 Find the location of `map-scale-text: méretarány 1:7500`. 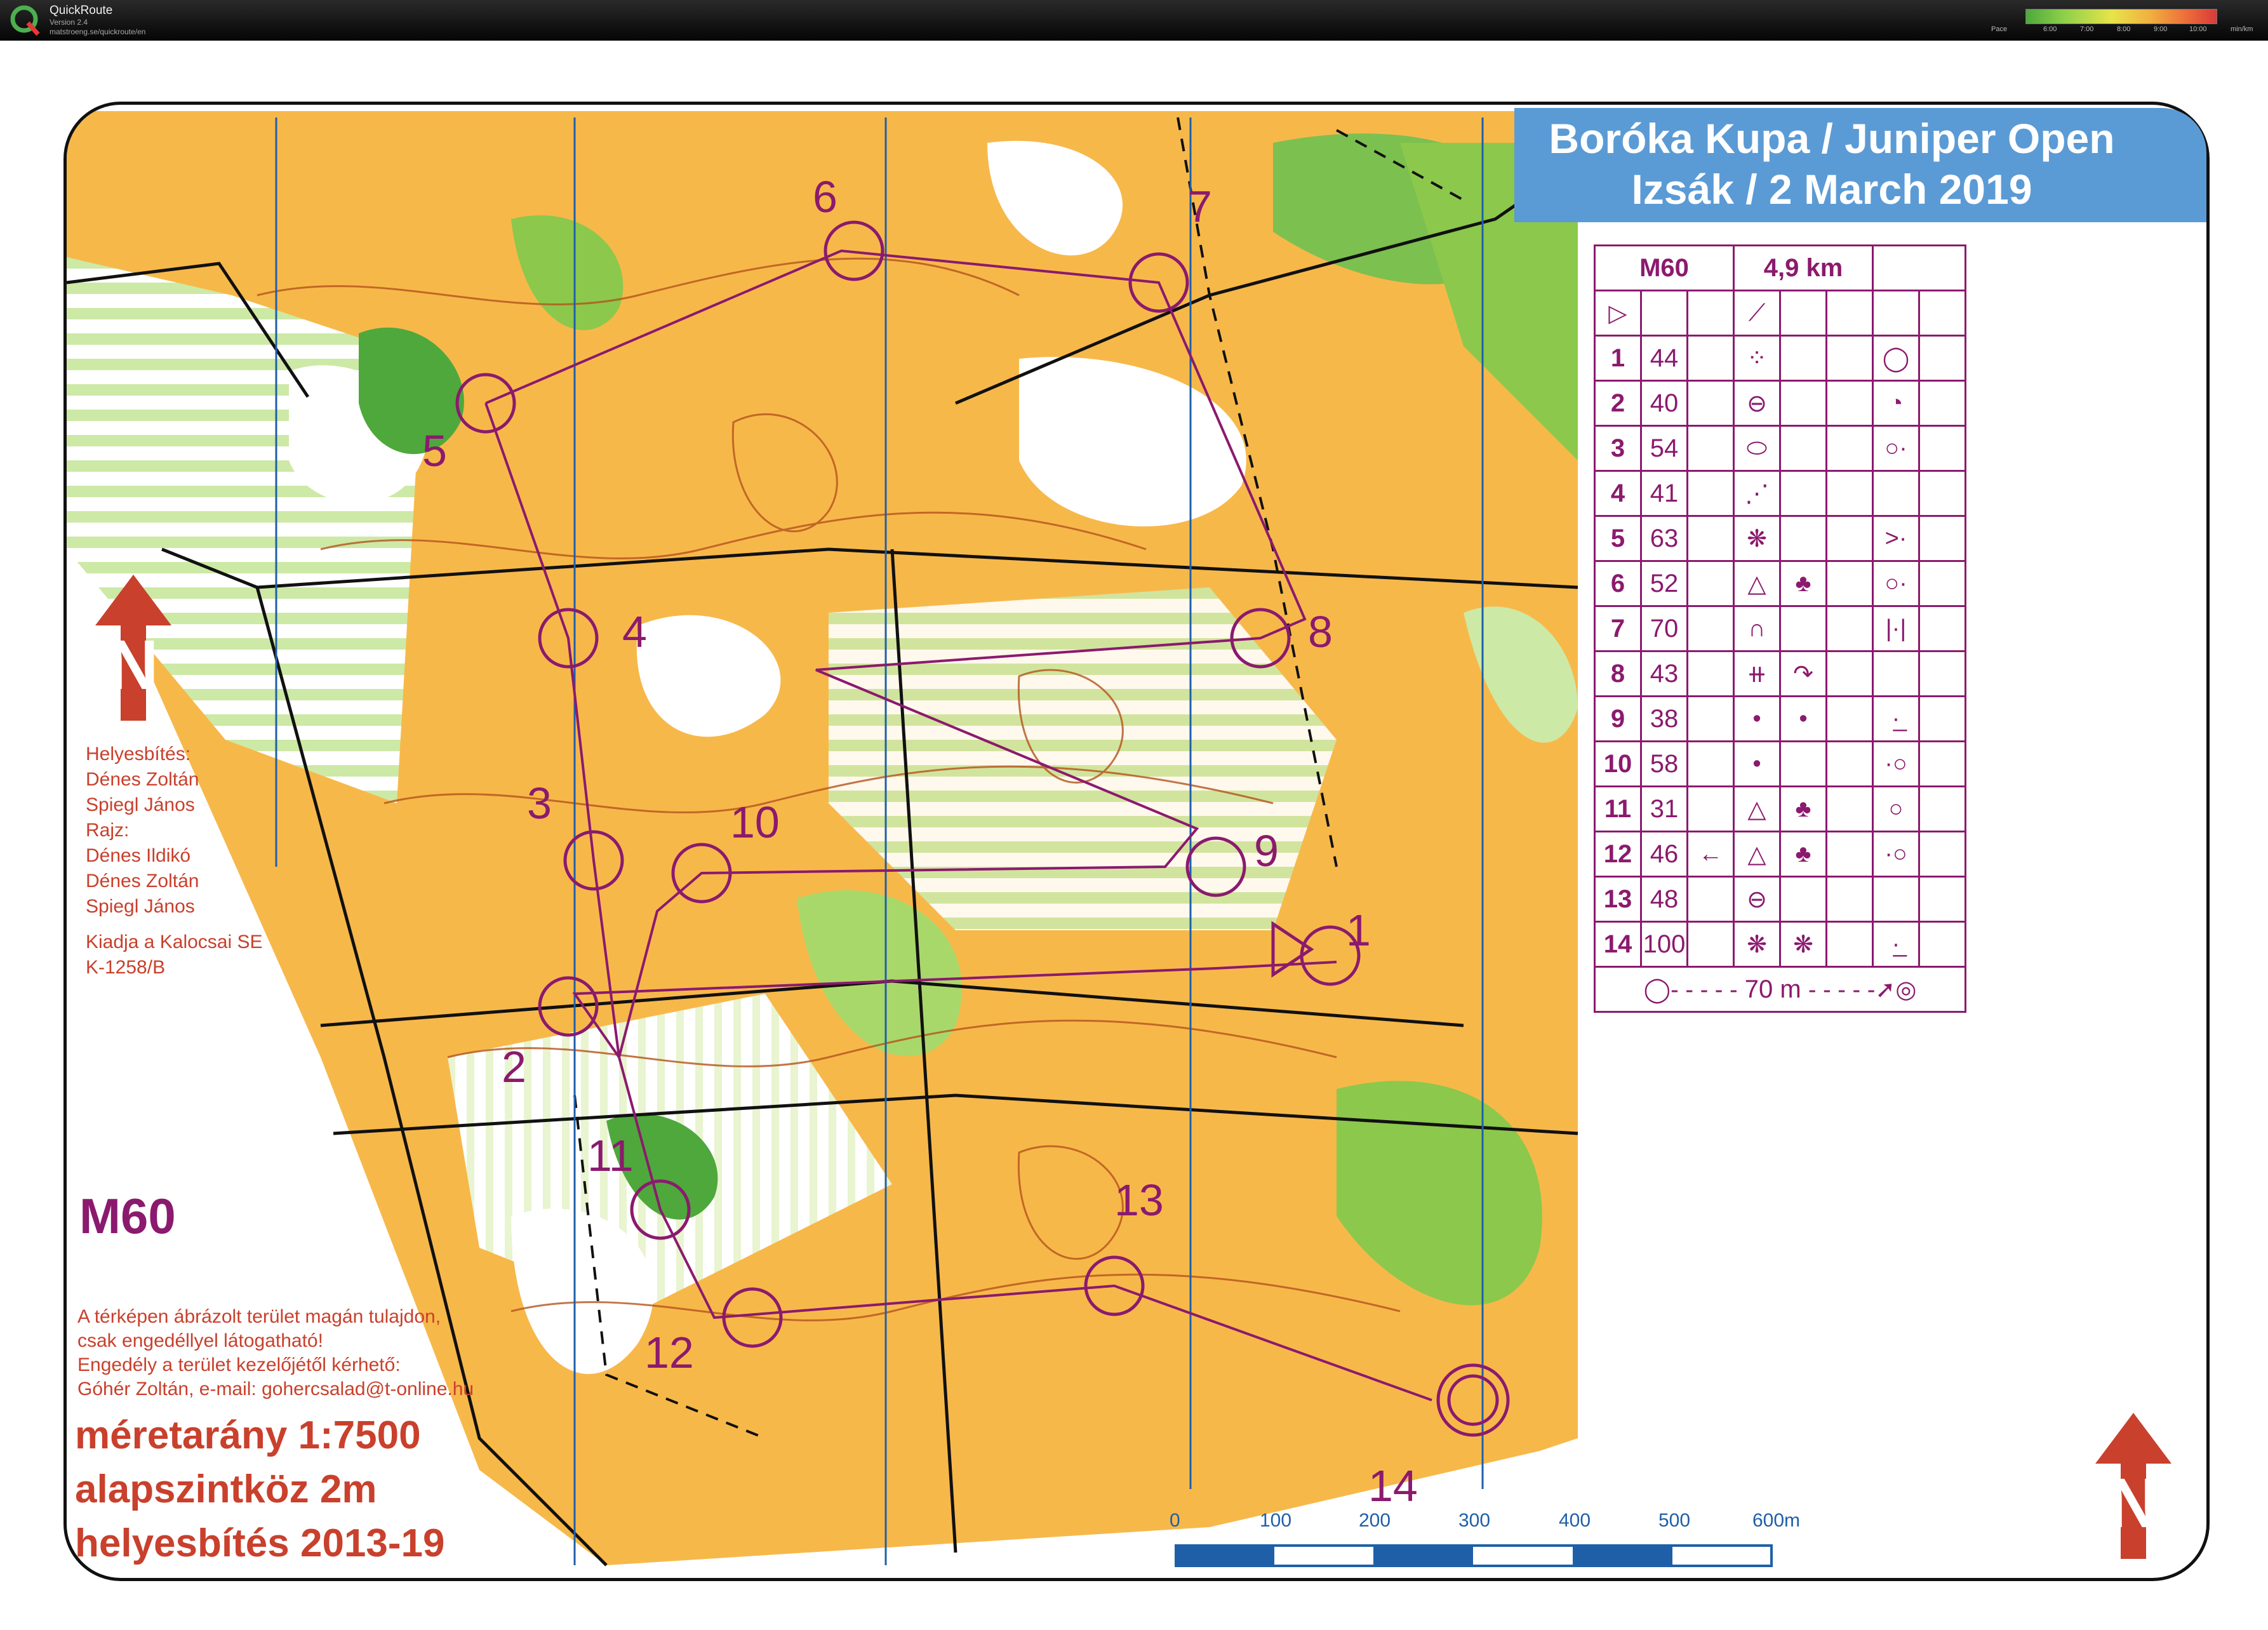

map-scale-text: méretarány 1:7500 is located at coordinates (248, 1435).